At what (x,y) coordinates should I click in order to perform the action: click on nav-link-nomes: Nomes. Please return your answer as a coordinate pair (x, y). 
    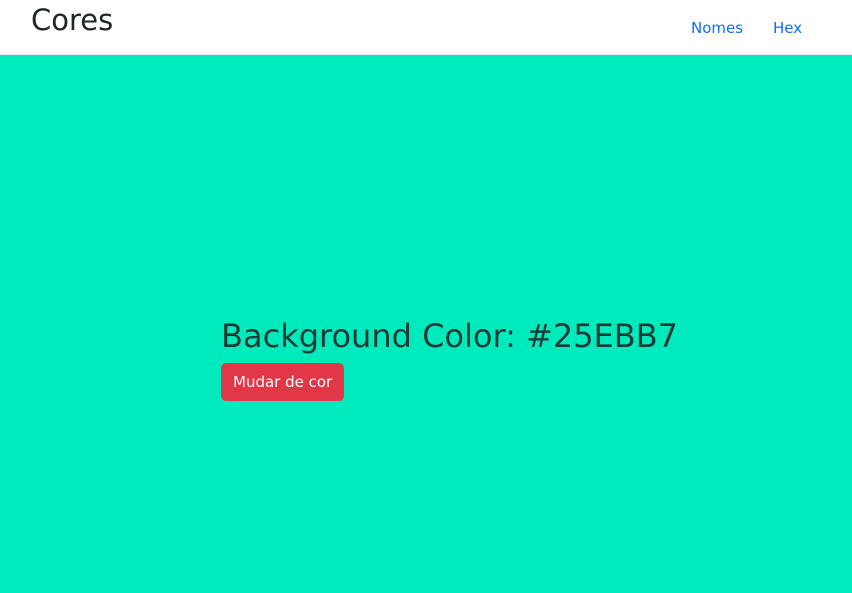
    Looking at the image, I should click on (717, 28).